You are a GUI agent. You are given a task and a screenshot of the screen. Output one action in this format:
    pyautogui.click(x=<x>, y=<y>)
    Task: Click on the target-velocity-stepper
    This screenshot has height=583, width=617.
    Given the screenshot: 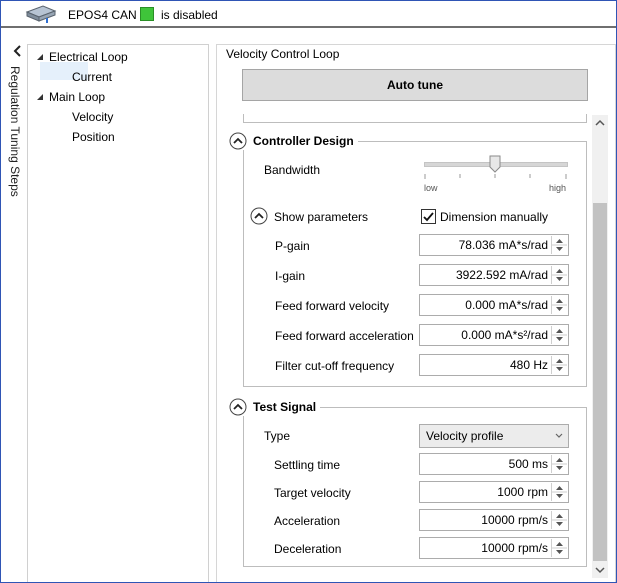 What is the action you would take?
    pyautogui.click(x=559, y=492)
    